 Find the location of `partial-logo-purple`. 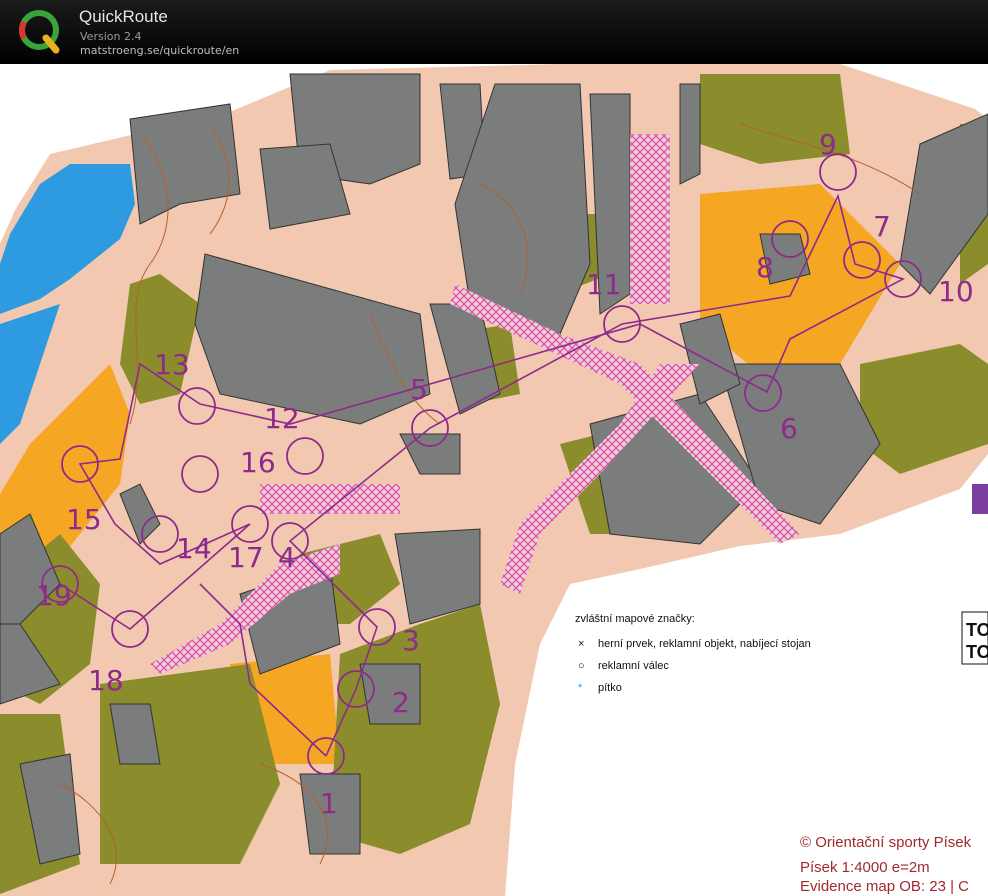

partial-logo-purple is located at coordinates (980, 499).